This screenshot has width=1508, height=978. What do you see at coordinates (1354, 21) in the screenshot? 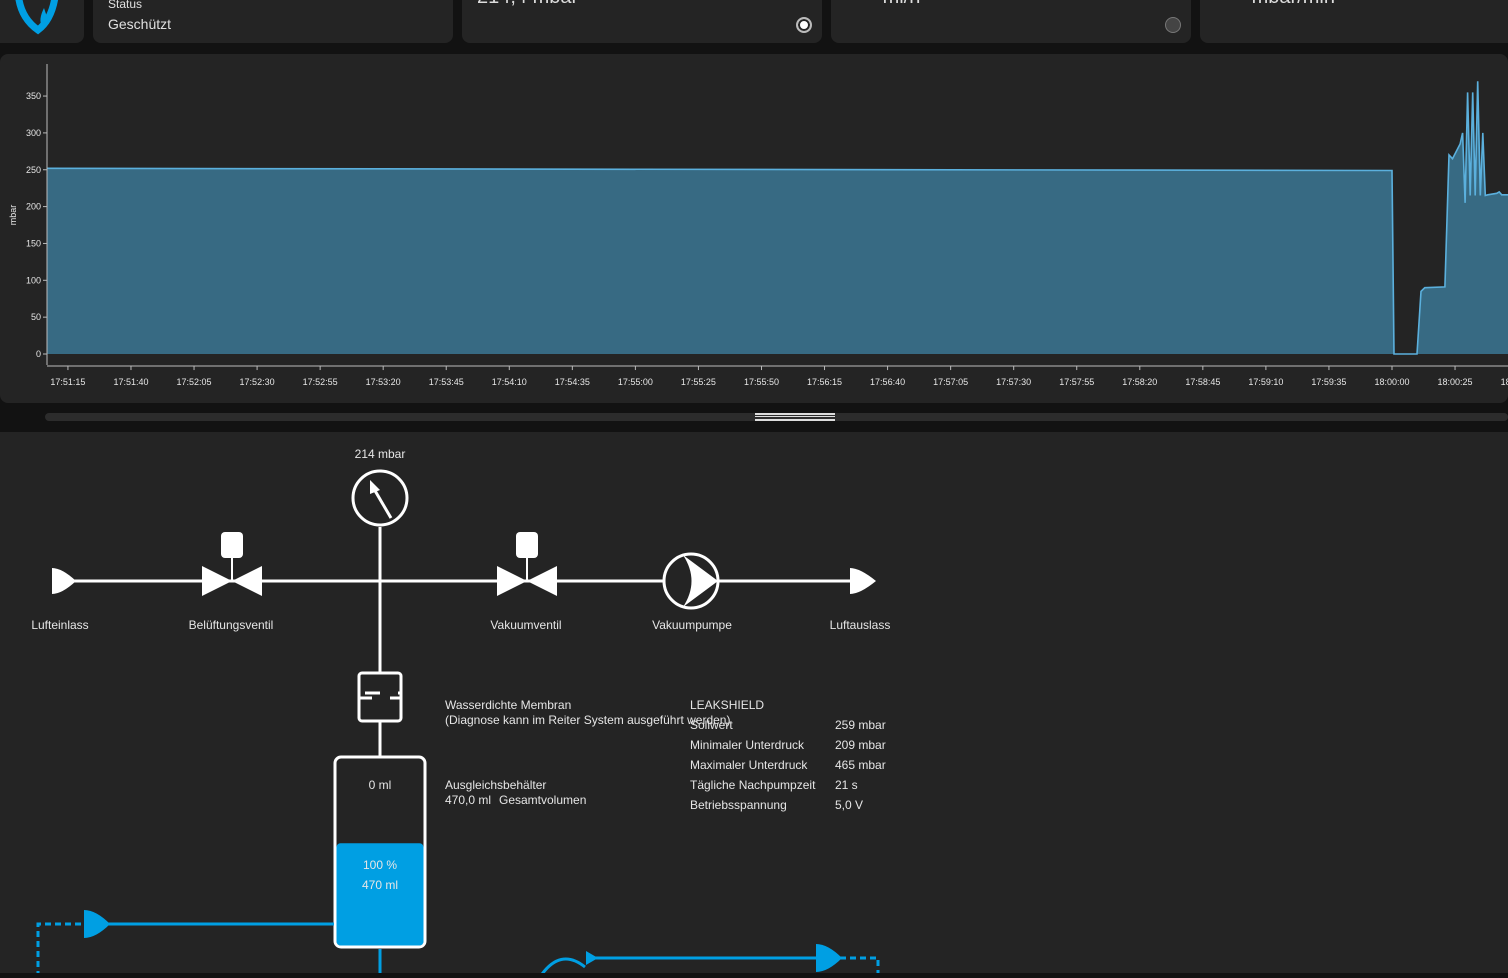
I see `rate-card: - - - mbar/min` at bounding box center [1354, 21].